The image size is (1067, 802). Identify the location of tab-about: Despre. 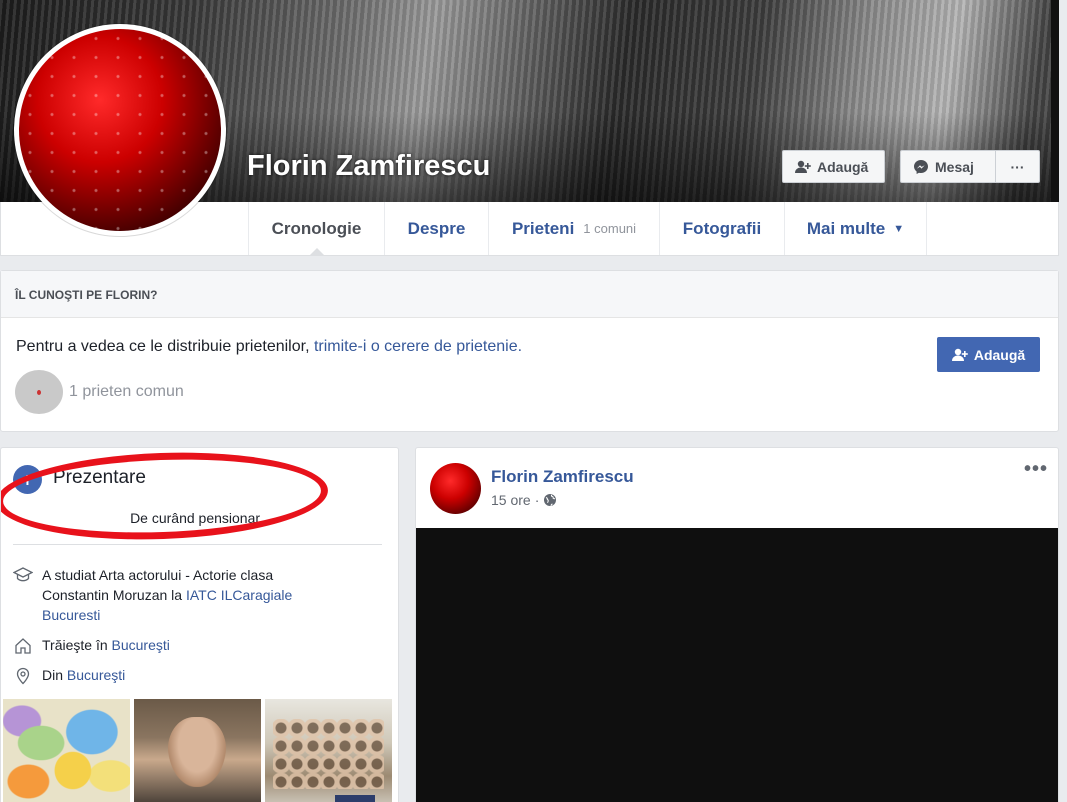
(436, 228).